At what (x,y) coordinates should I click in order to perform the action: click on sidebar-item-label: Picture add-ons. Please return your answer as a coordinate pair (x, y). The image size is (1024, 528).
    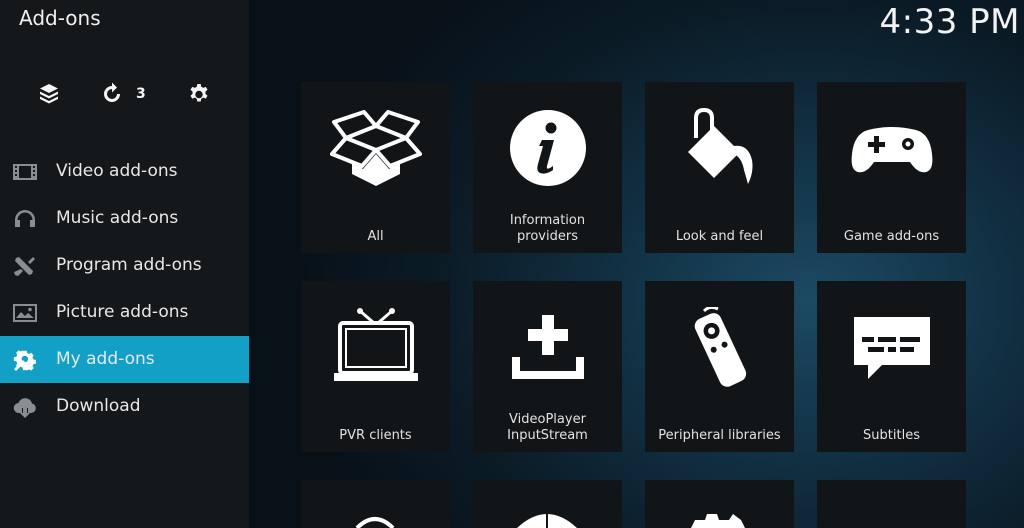
    Looking at the image, I should click on (122, 312).